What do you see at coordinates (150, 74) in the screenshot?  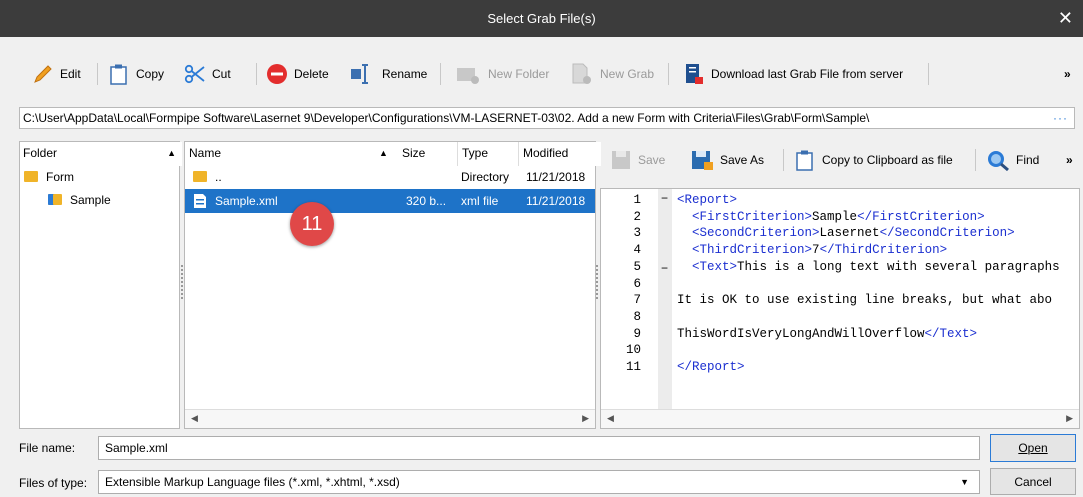 I see `copy-label: Copy` at bounding box center [150, 74].